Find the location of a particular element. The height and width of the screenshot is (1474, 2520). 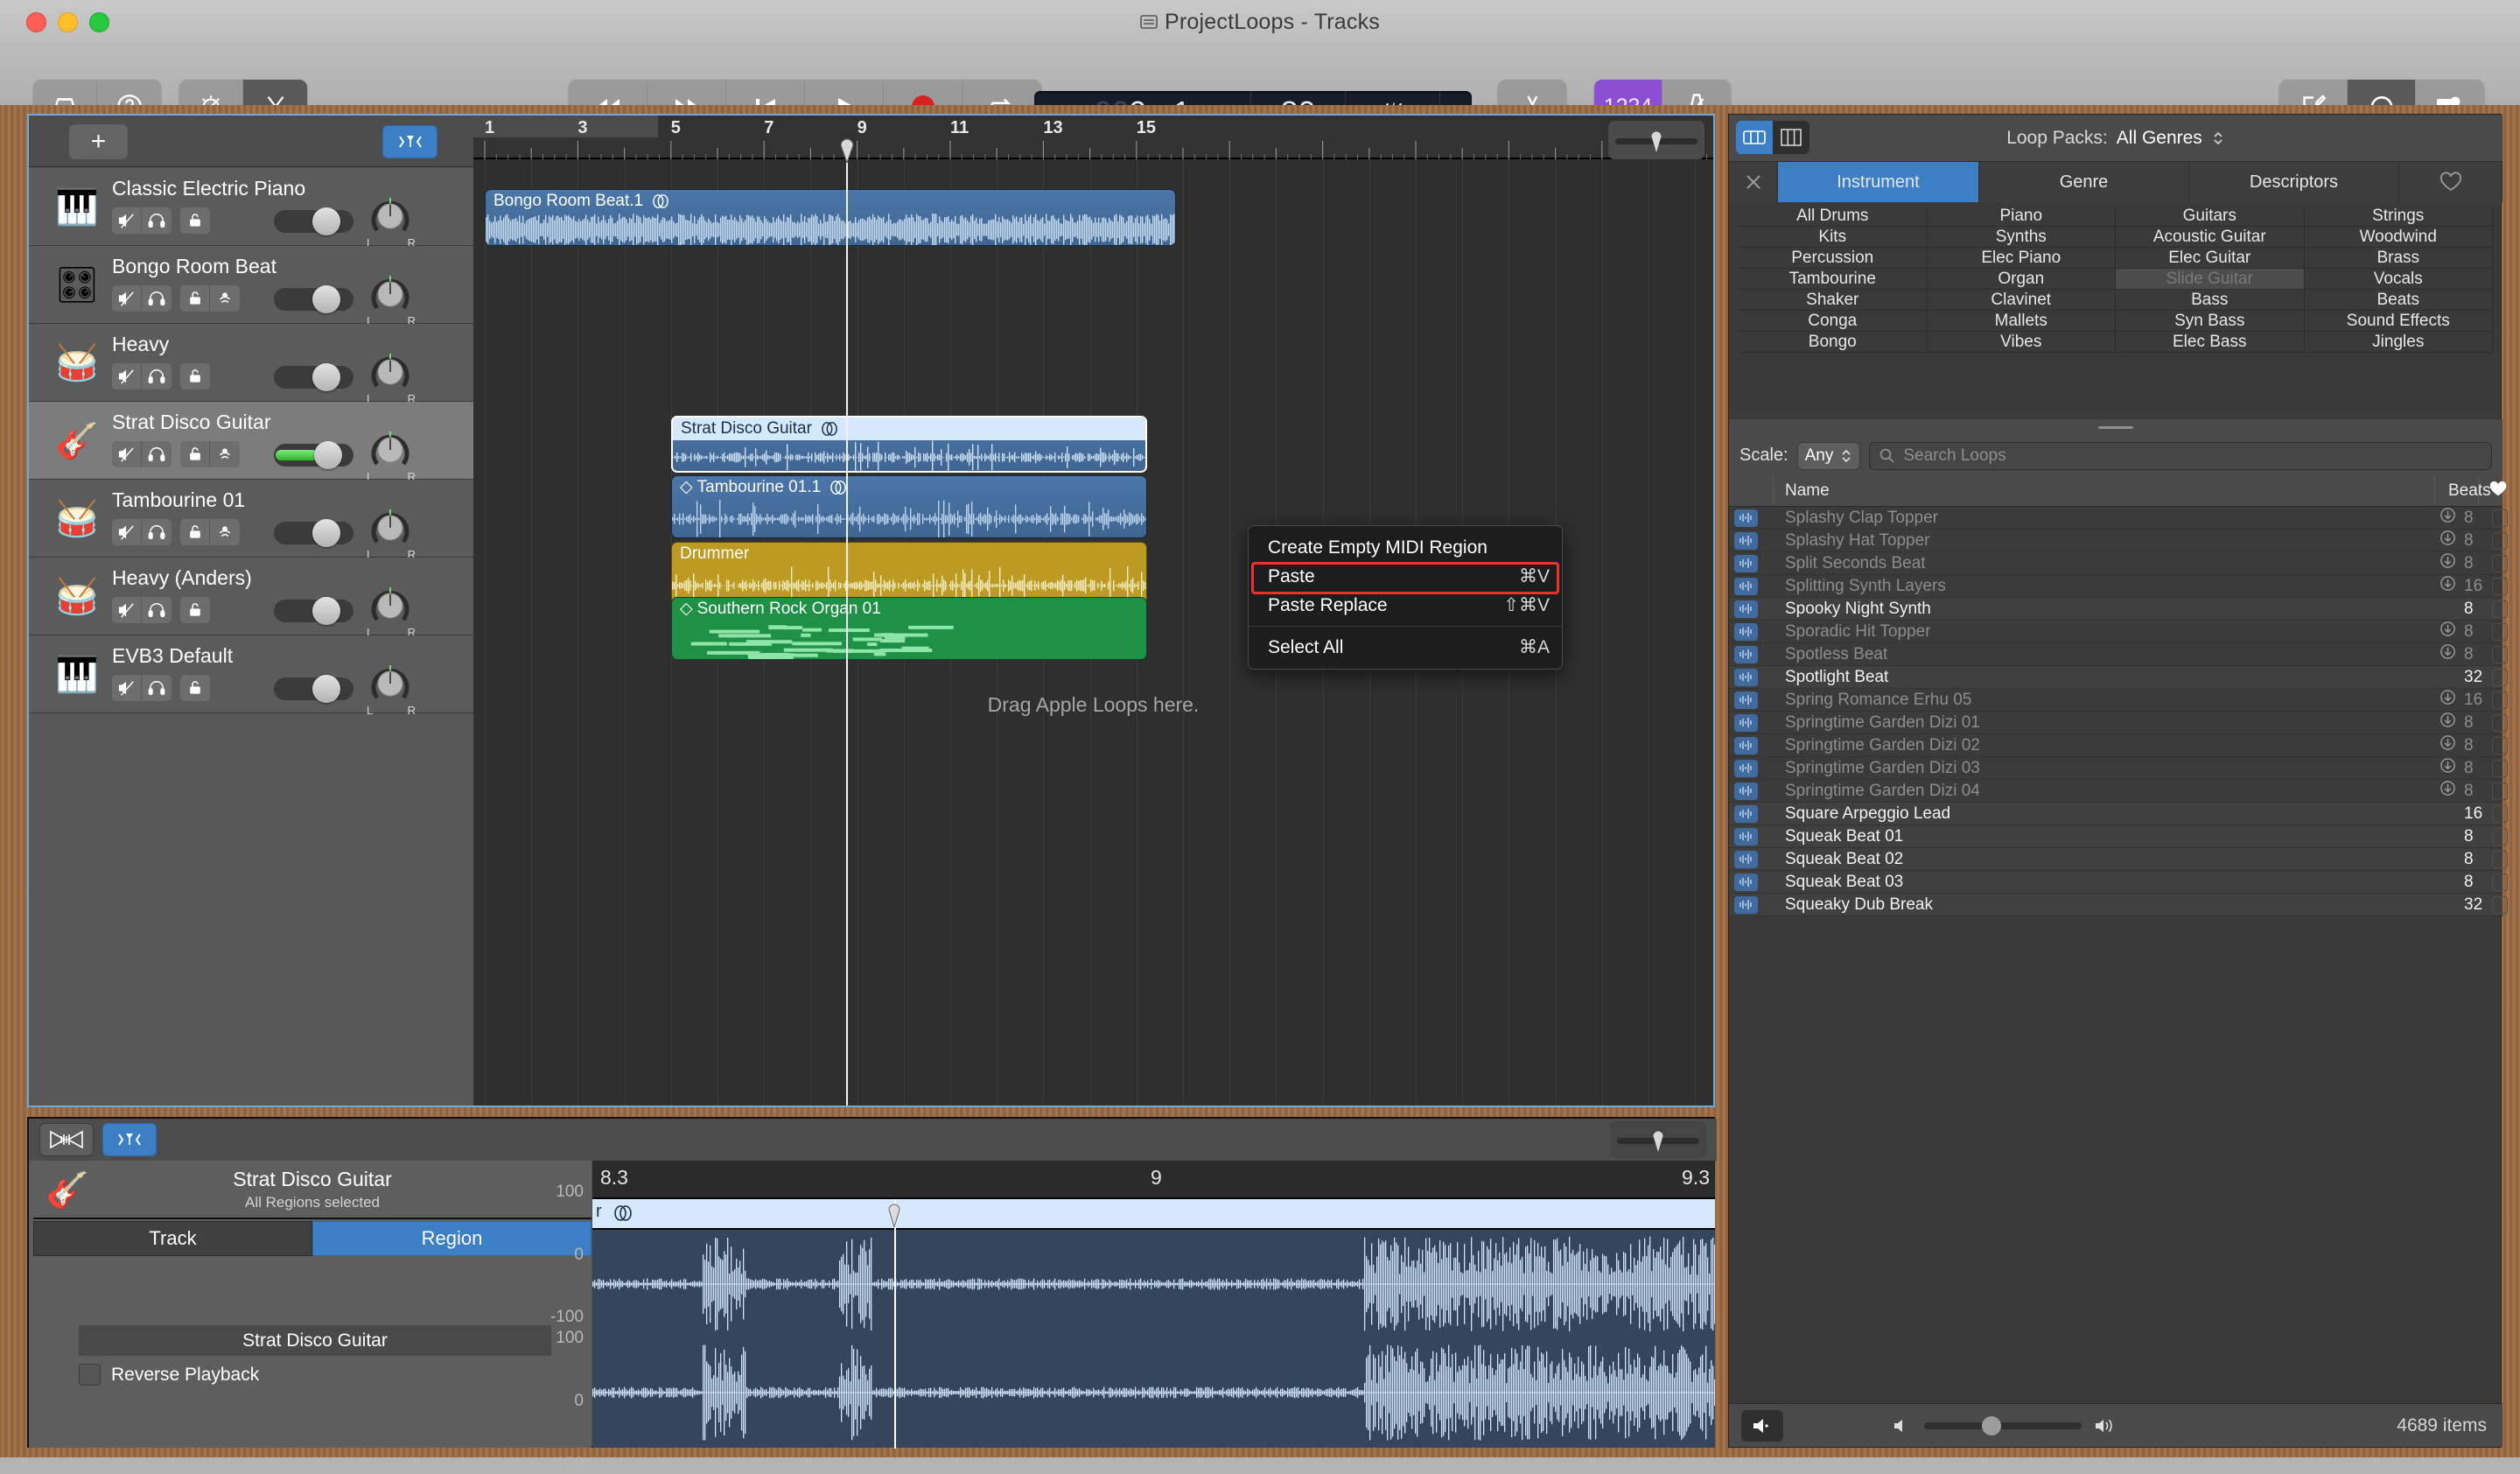

panel-resize-handle is located at coordinates (2115, 427).